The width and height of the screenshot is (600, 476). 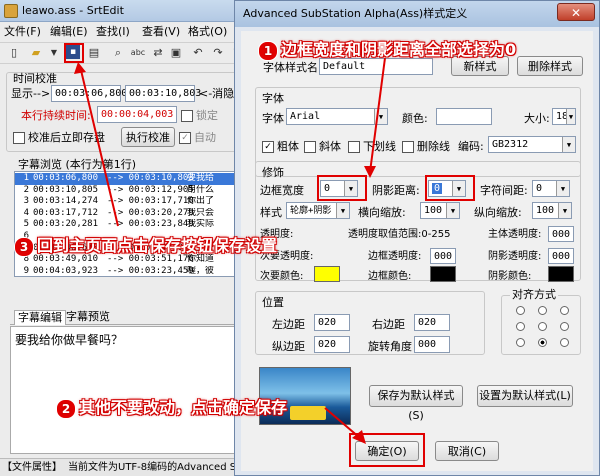 What do you see at coordinates (199, 116) in the screenshot?
I see `lock-checkbox: 锁定` at bounding box center [199, 116].